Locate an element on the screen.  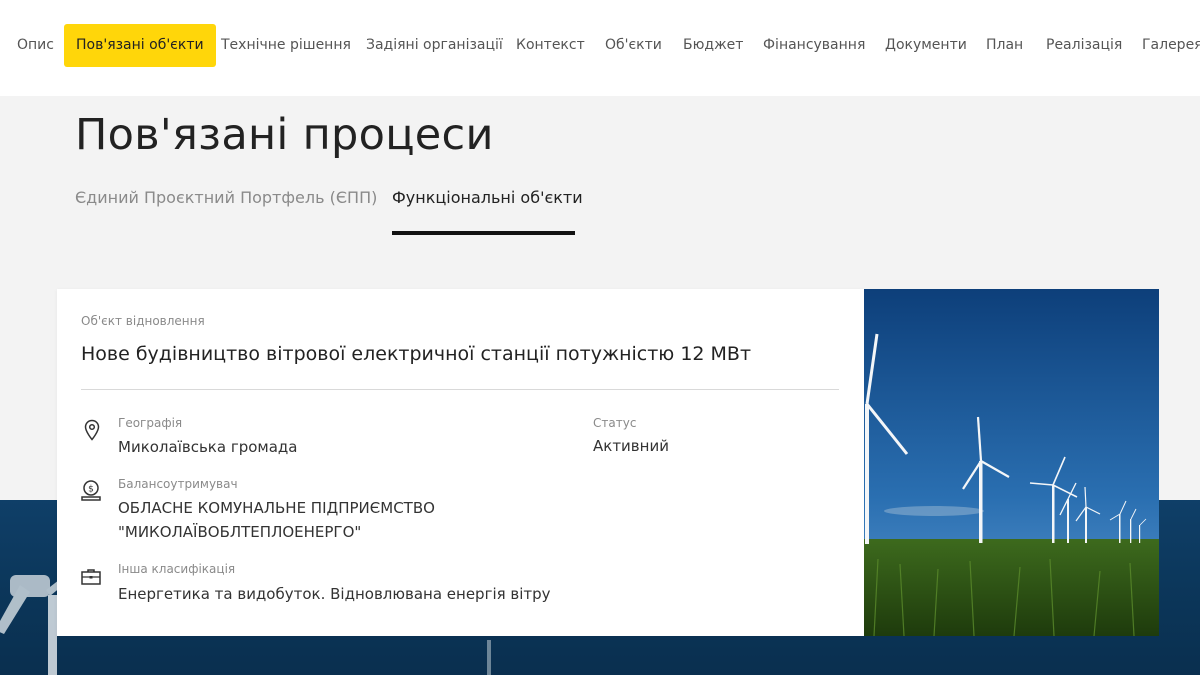
object-category: Об'єкт відновлення is located at coordinates (143, 321).